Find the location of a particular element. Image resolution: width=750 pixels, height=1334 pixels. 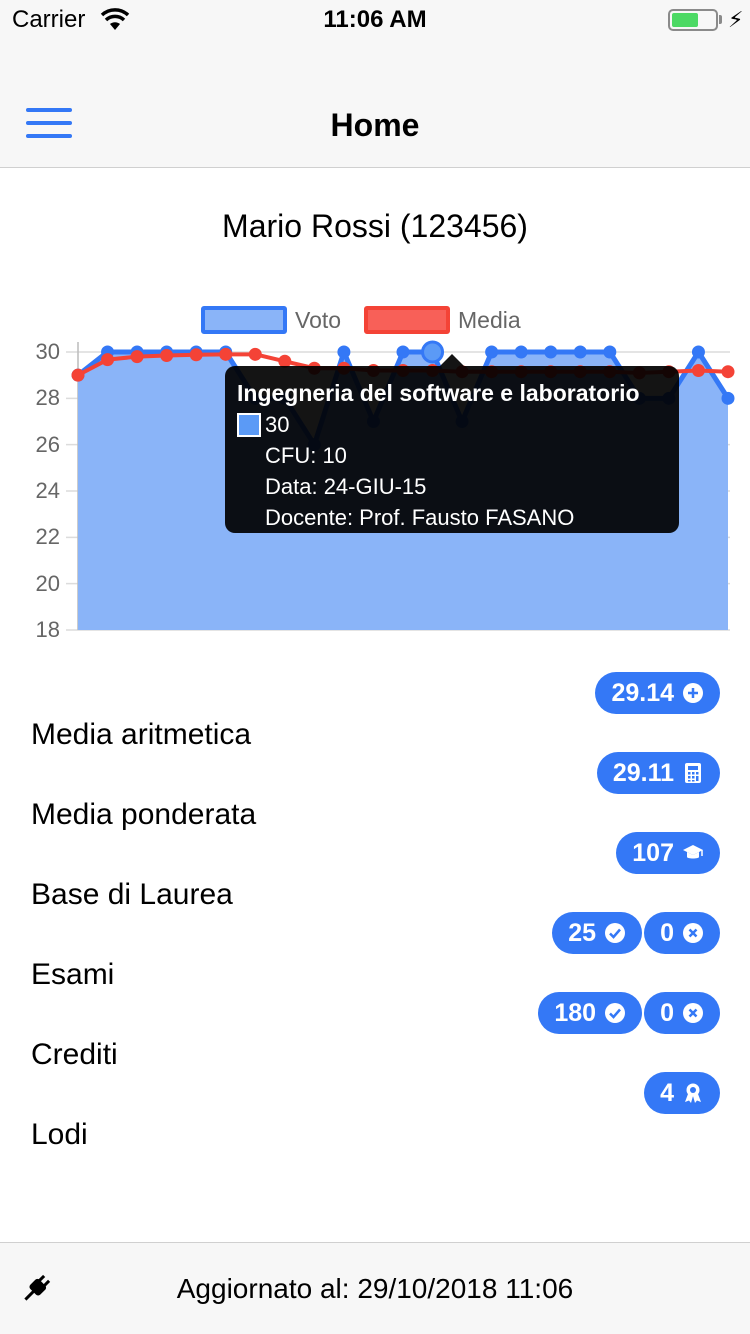

stat-media-ponderata: Media ponderata 29.11 is located at coordinates (375, 792).